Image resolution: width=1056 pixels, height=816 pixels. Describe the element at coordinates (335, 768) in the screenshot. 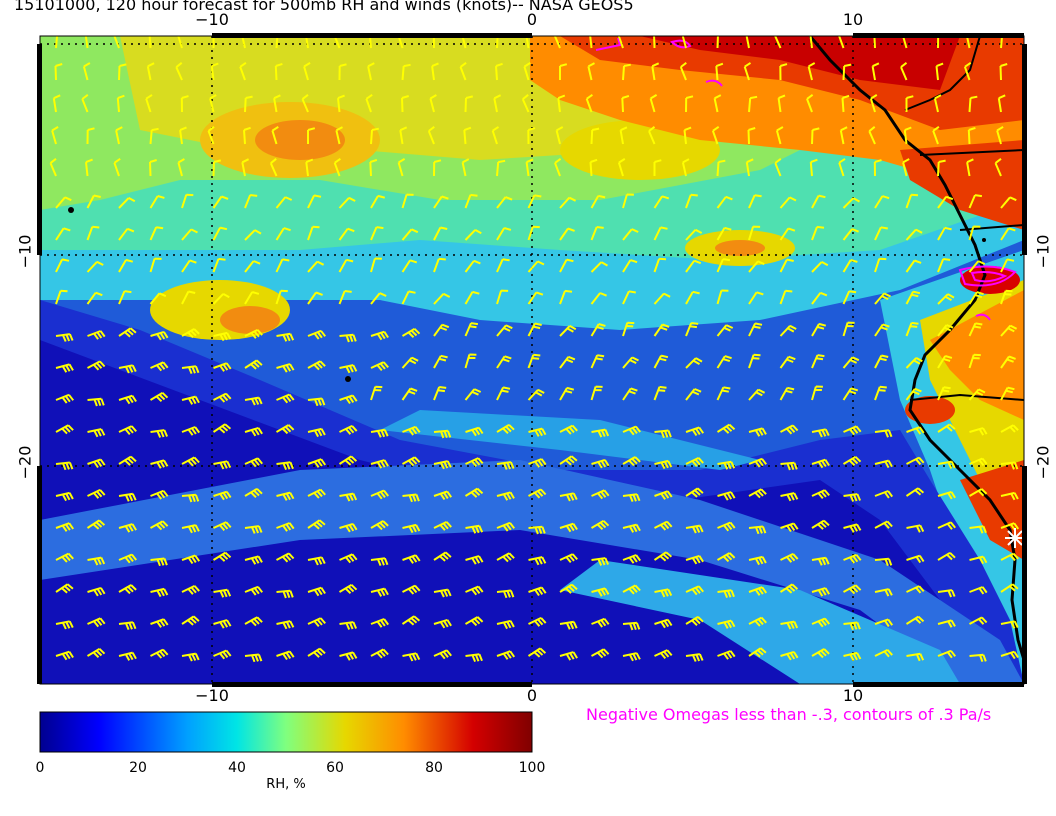

I see `colorbar-tick-60: 60` at that location.